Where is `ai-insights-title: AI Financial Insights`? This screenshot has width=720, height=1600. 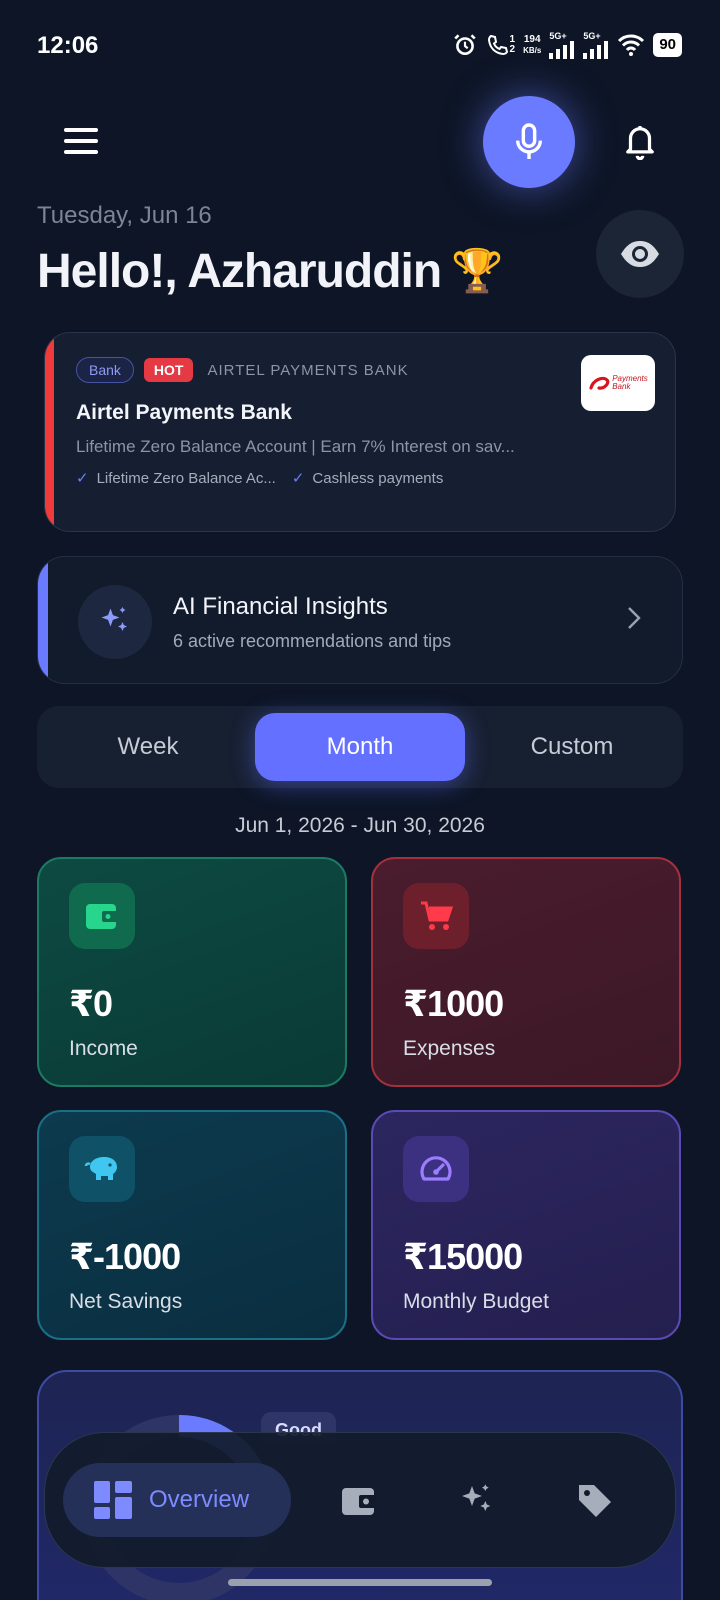
ai-insights-title: AI Financial Insights is located at coordinates (280, 606).